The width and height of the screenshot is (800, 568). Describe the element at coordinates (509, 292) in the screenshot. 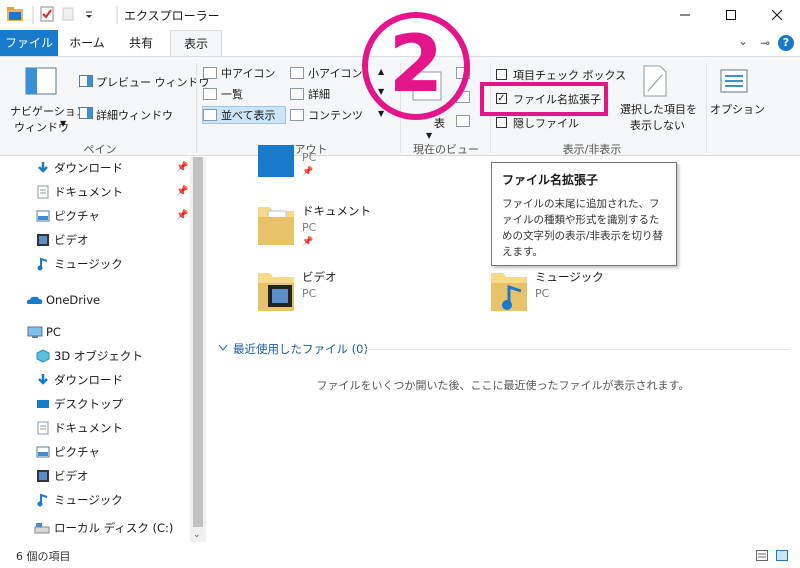

I see `music-folder-icon` at that location.